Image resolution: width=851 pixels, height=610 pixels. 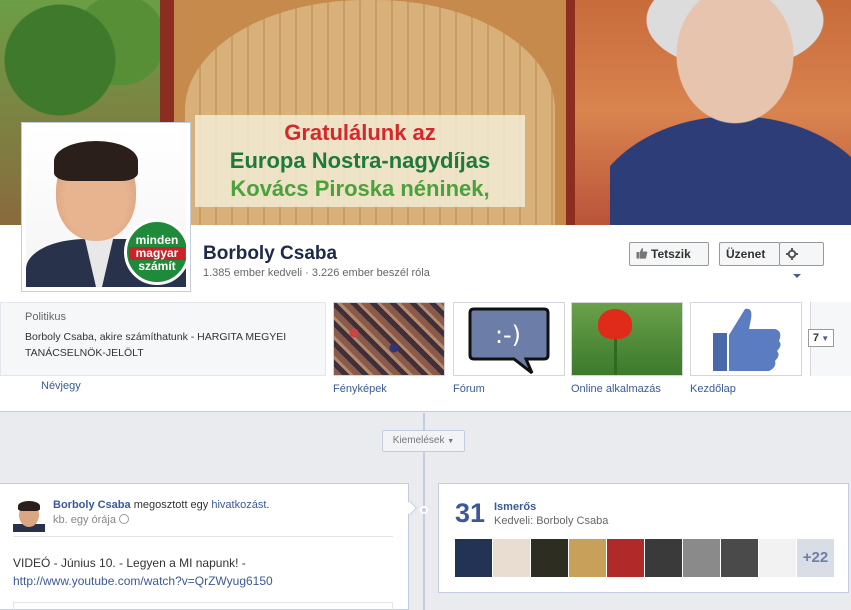 I want to click on profile-picture: minden magyar számít, so click(x=106, y=207).